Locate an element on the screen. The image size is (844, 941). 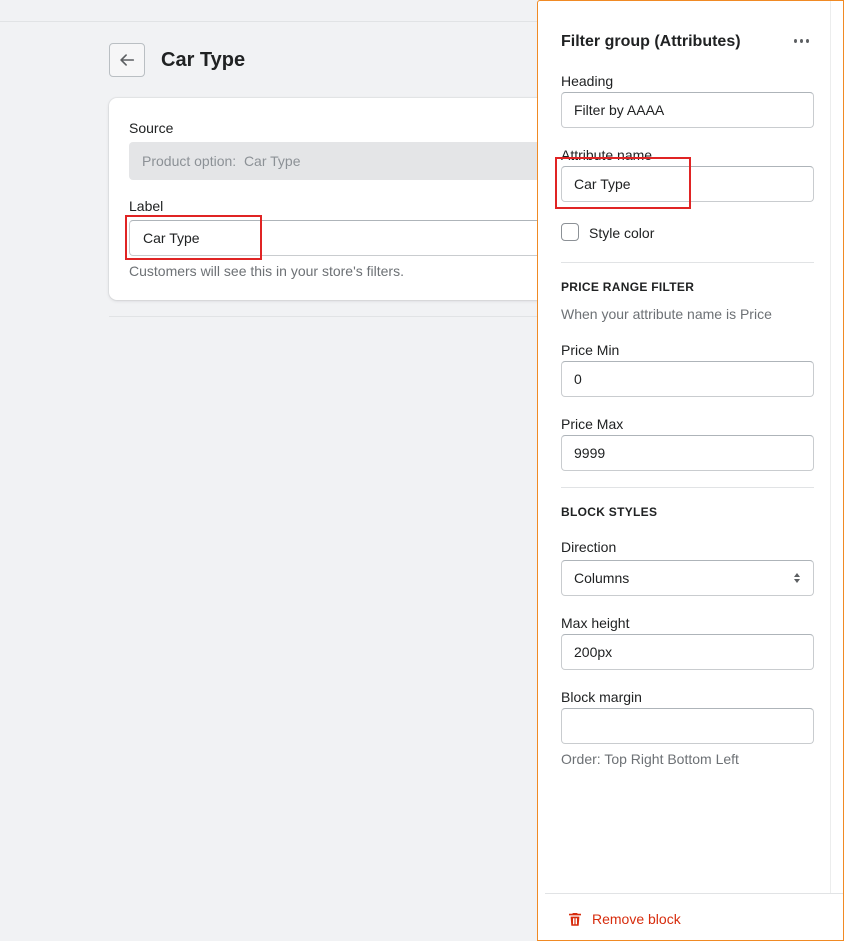
heading-label: Heading is located at coordinates (587, 81).